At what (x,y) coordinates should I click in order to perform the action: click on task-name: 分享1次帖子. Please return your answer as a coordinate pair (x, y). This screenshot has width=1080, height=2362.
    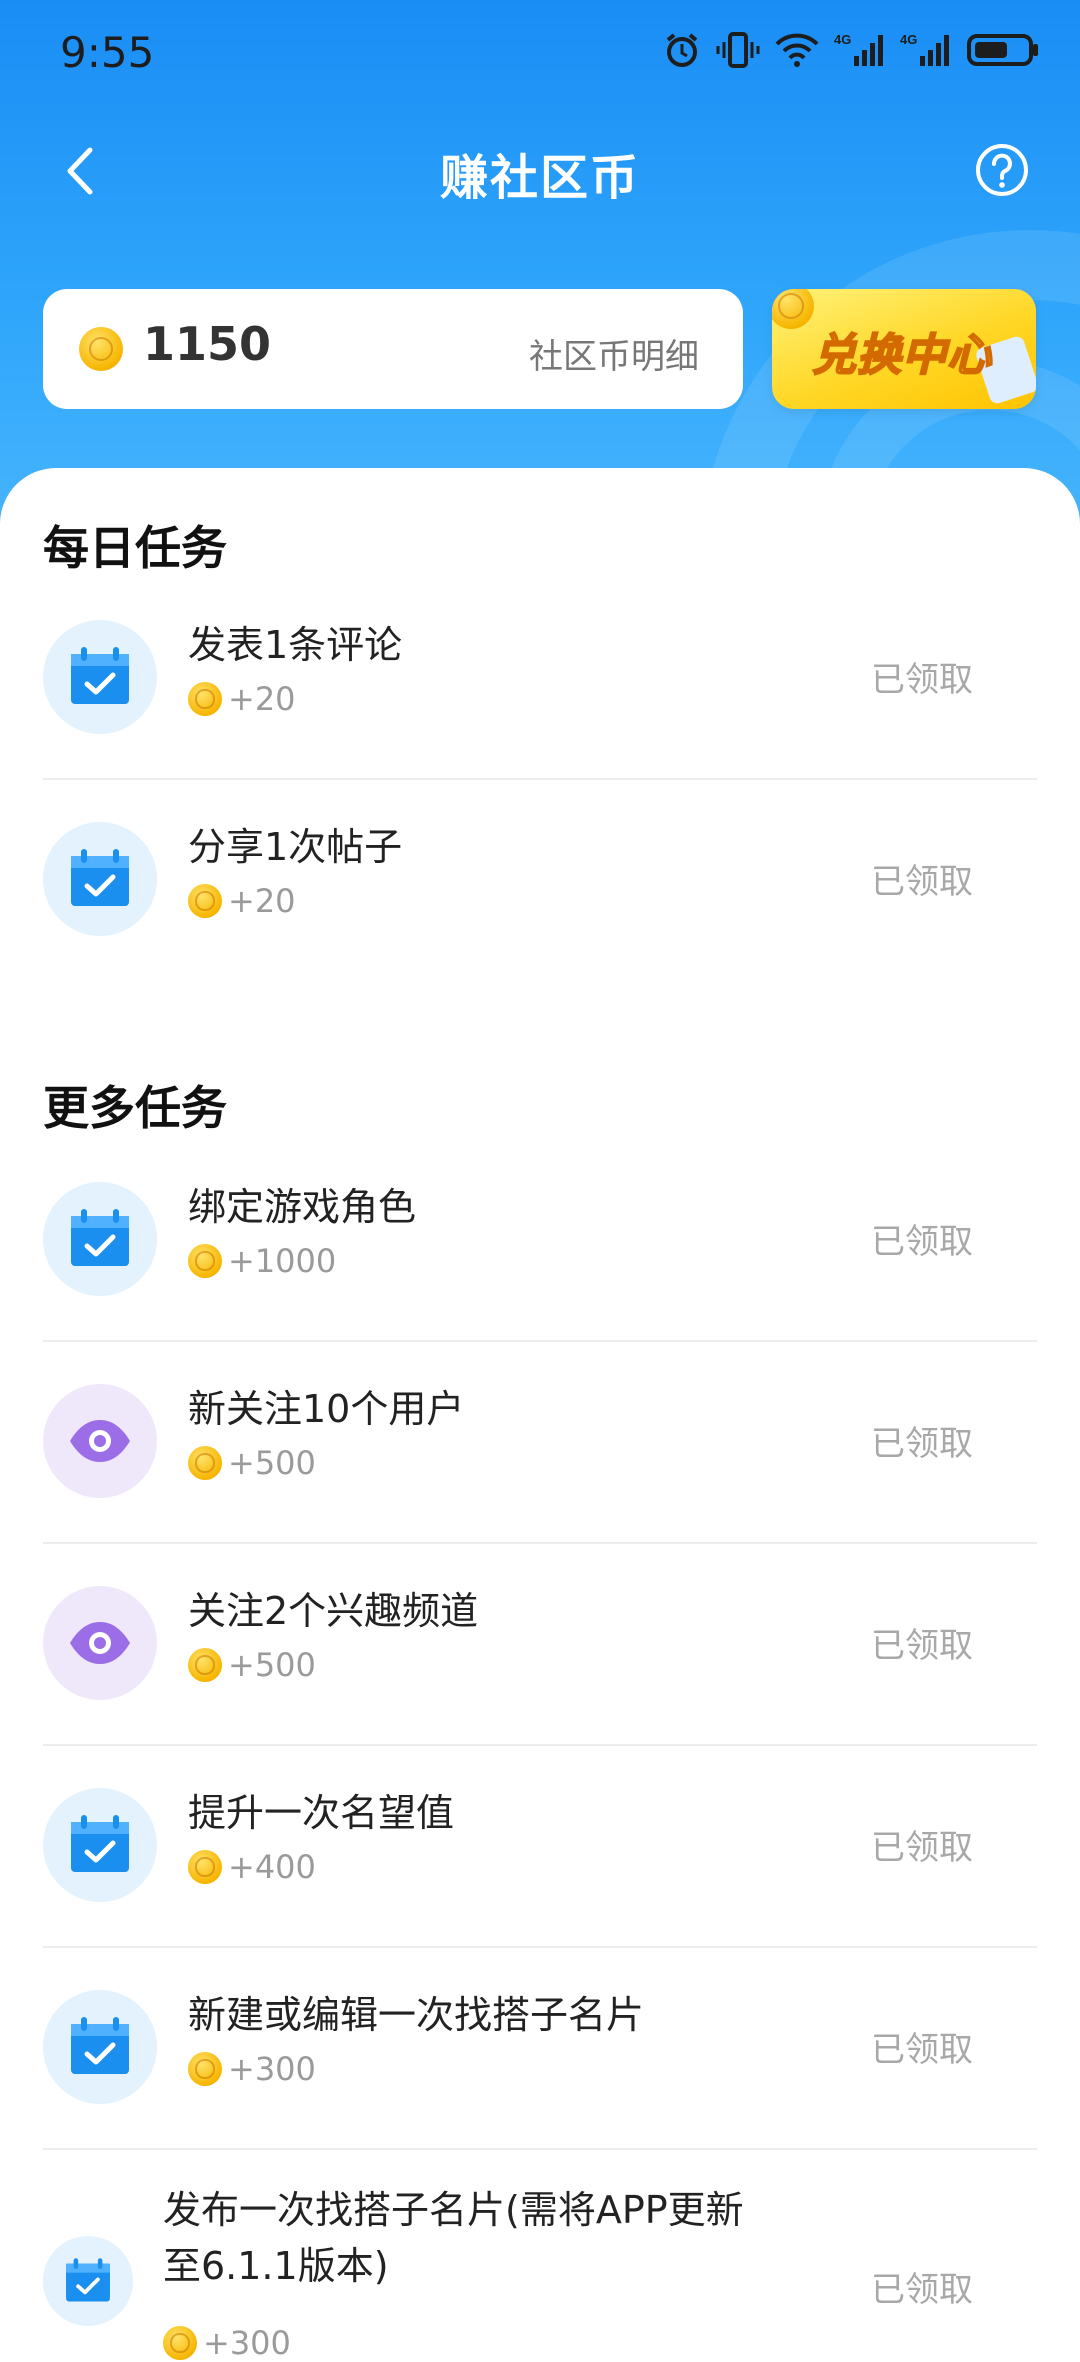
    Looking at the image, I should click on (295, 847).